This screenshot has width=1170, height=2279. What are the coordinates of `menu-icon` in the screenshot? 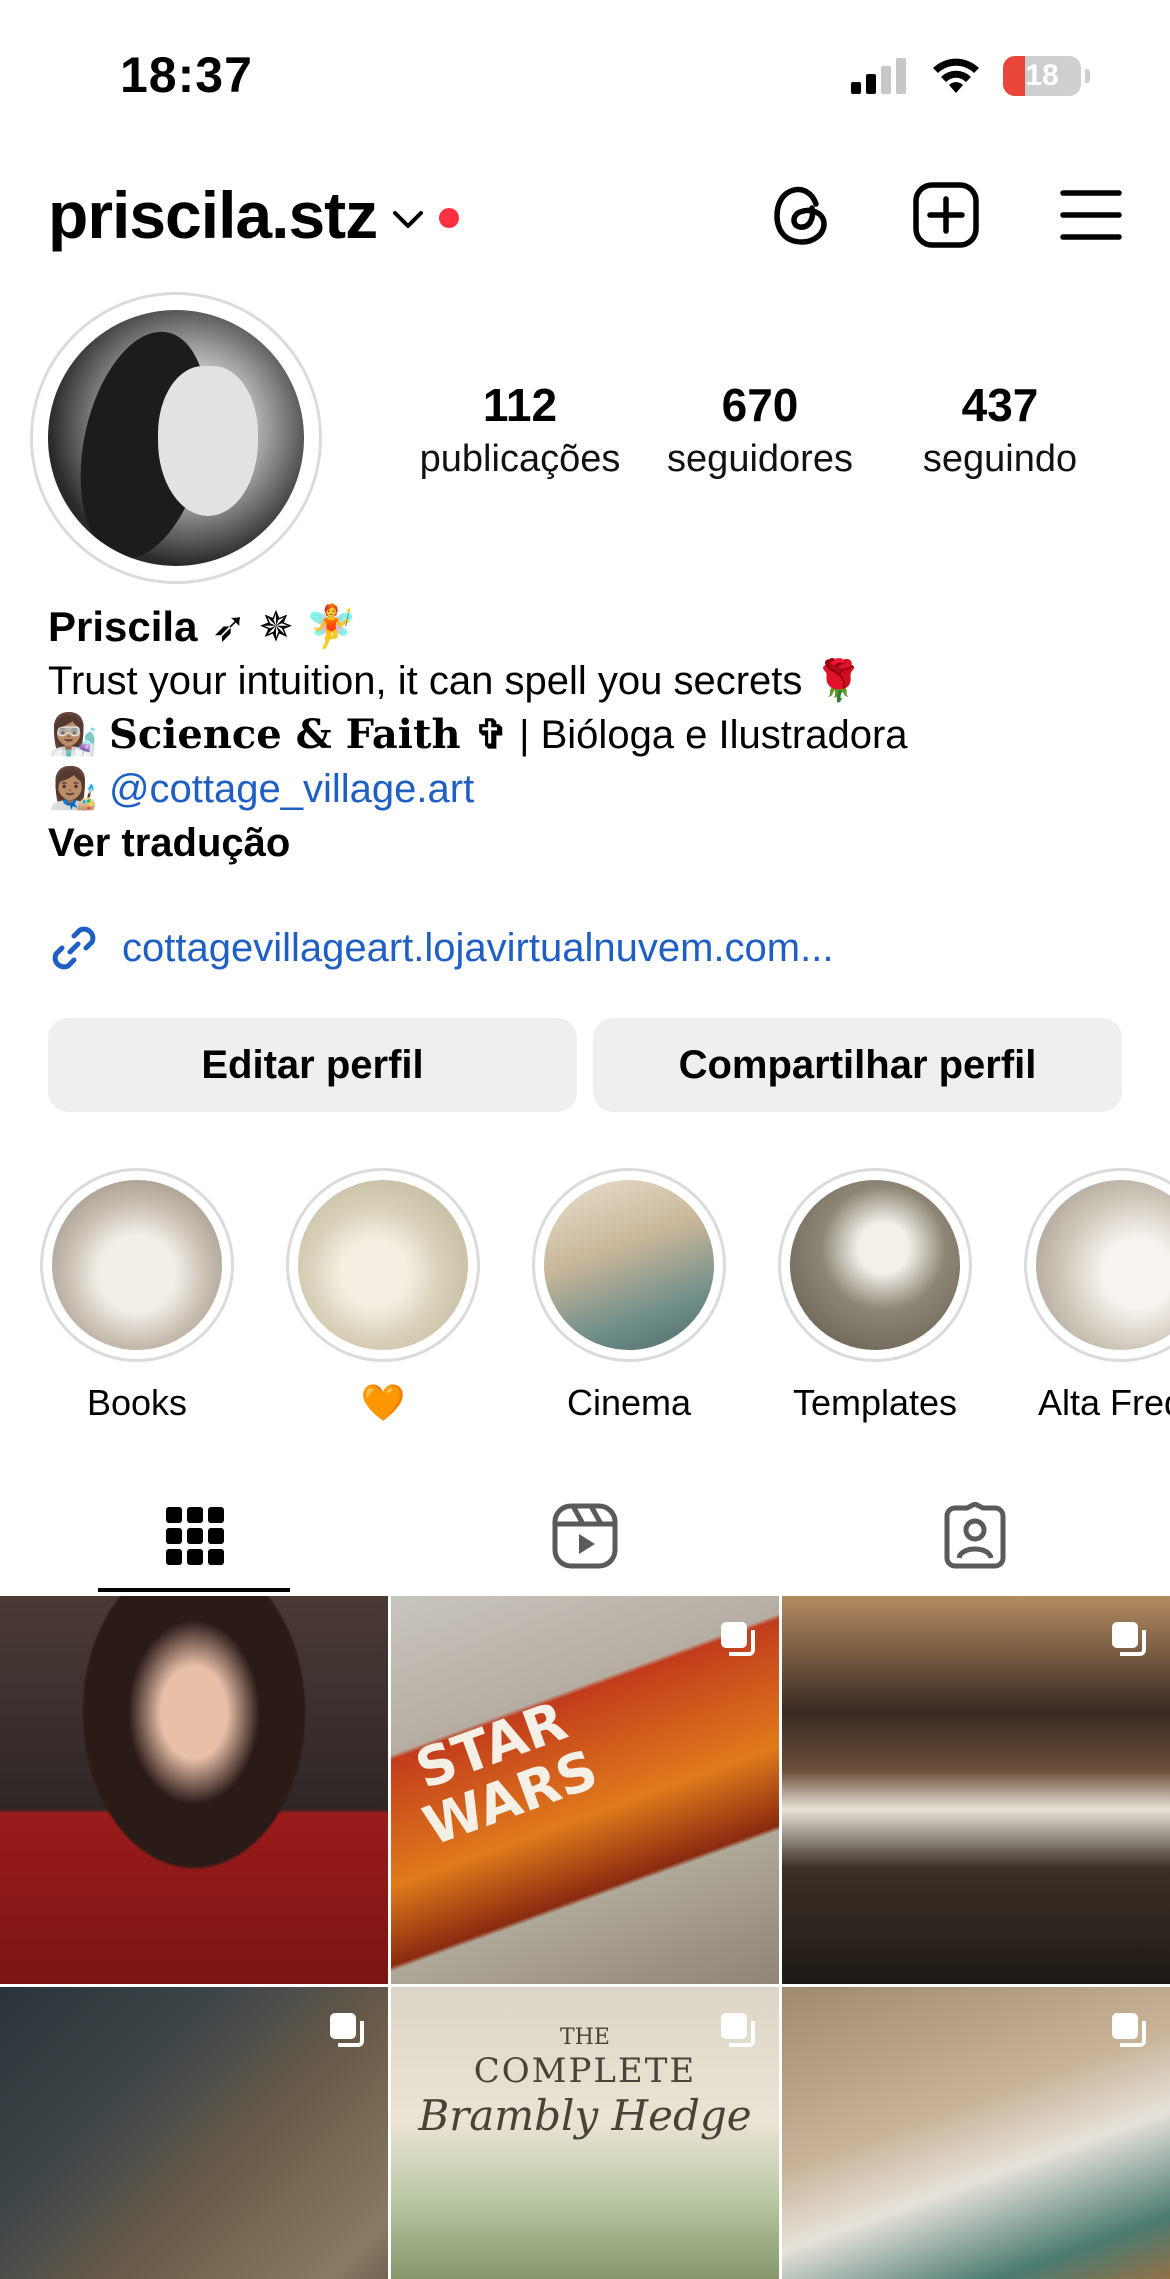 It's located at (1091, 215).